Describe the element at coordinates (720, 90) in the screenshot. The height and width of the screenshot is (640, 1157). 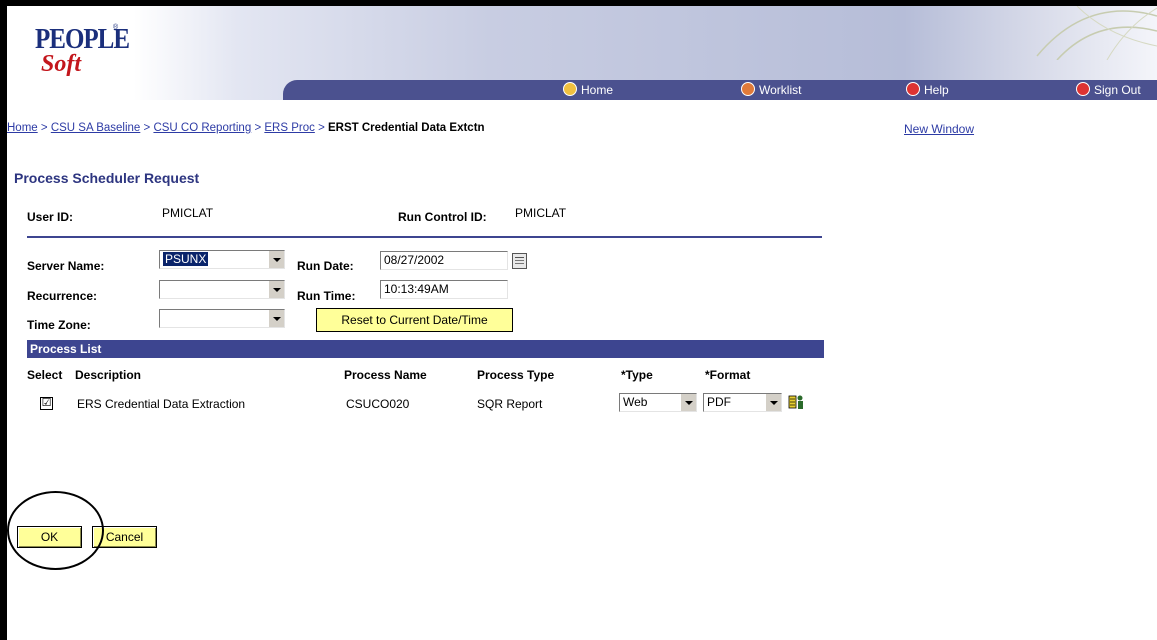
I see `top-nav-bar` at that location.